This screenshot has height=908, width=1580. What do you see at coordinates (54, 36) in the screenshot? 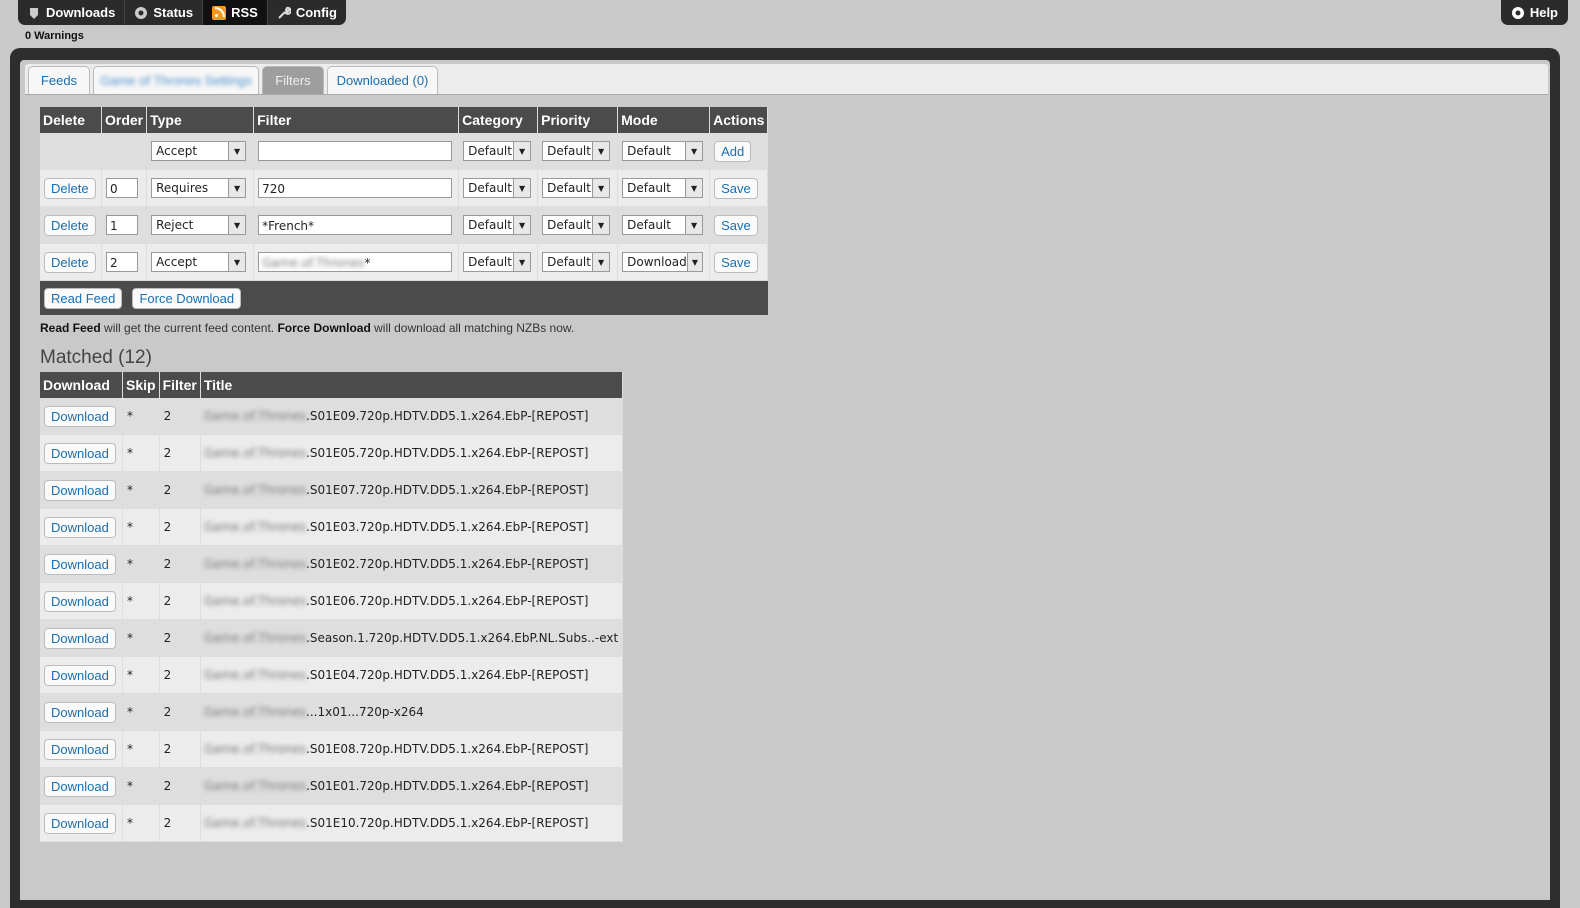
I see `warnings-link: 0 Warnings` at bounding box center [54, 36].